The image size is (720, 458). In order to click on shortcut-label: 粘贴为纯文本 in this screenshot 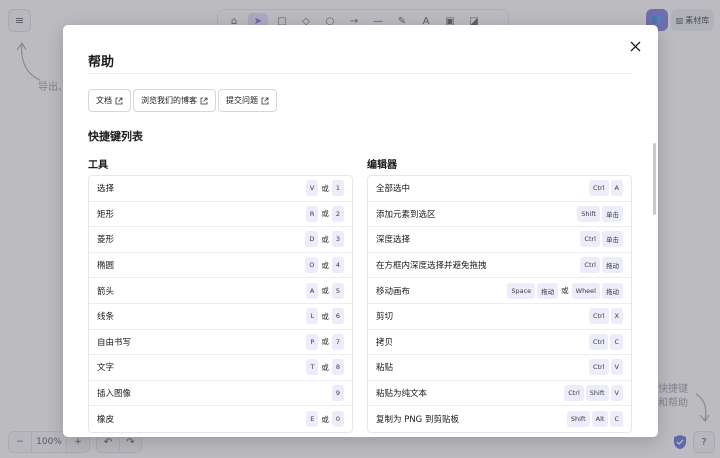, I will do `click(402, 394)`.